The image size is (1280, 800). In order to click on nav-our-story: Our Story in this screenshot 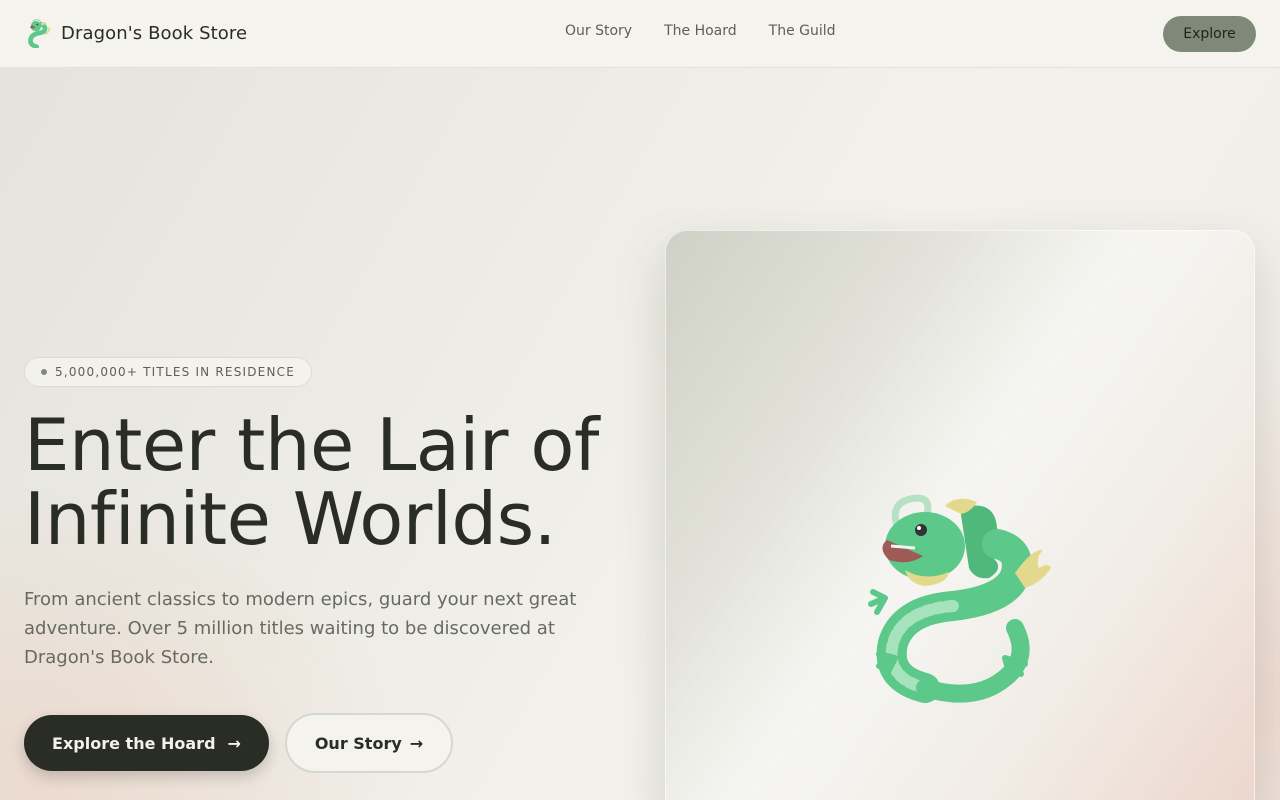, I will do `click(598, 31)`.